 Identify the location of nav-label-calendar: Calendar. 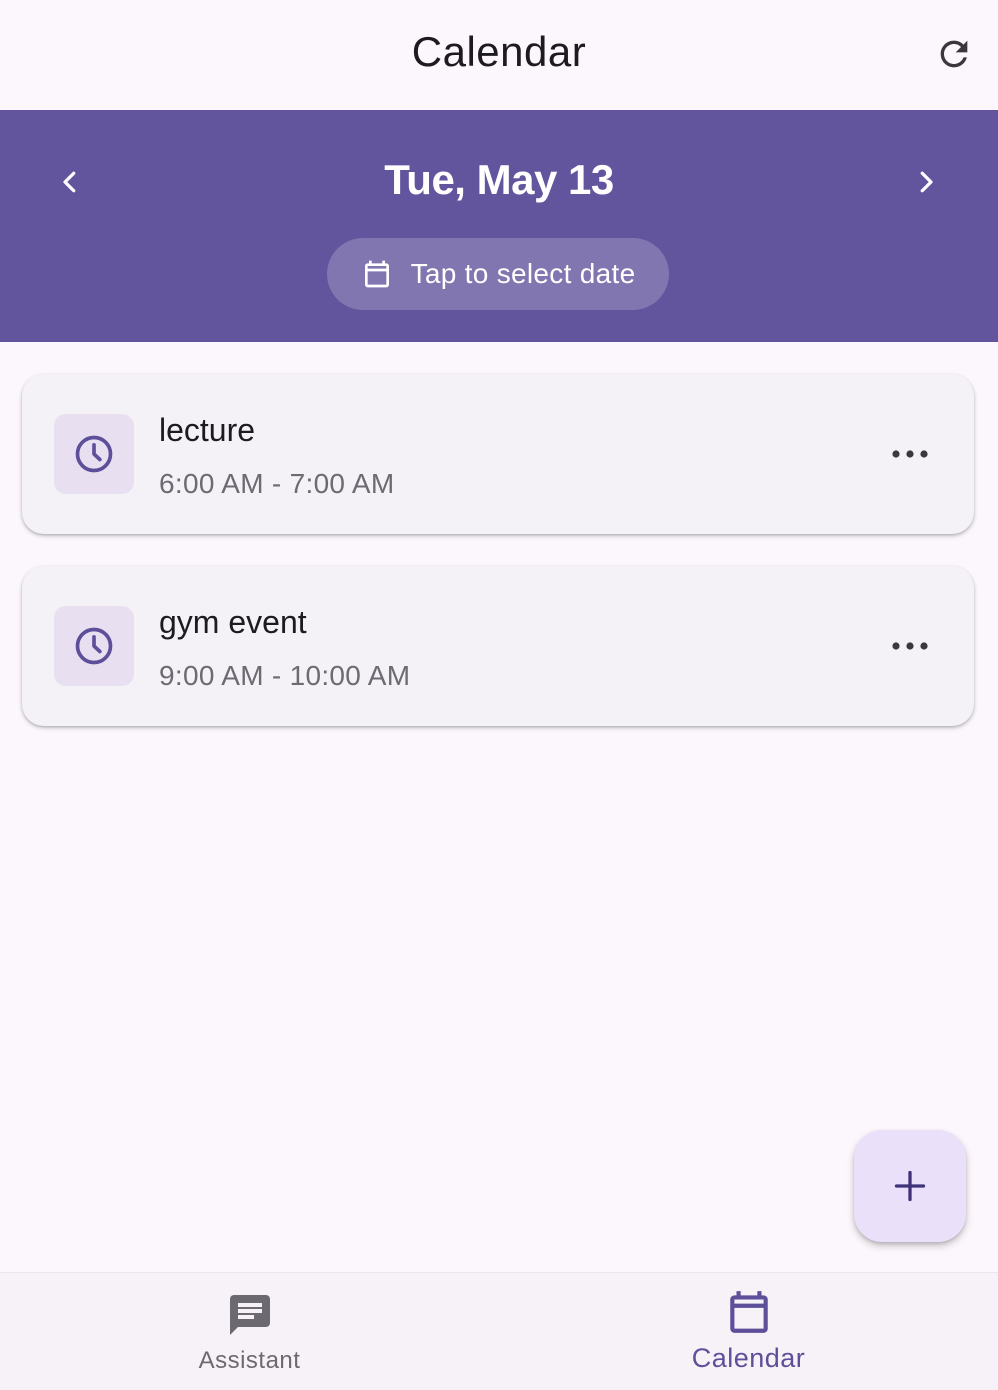
(748, 1358).